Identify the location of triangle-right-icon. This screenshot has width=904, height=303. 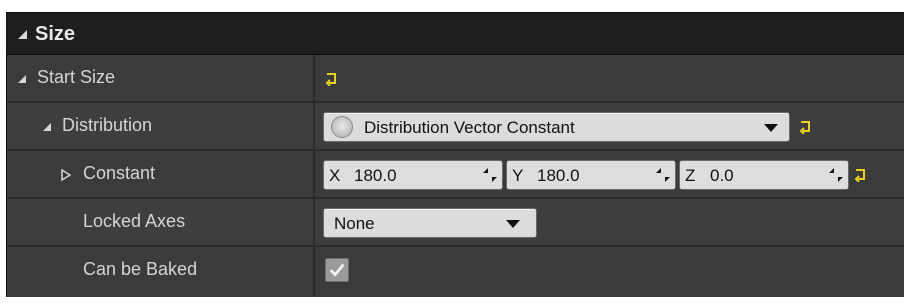
(66, 175).